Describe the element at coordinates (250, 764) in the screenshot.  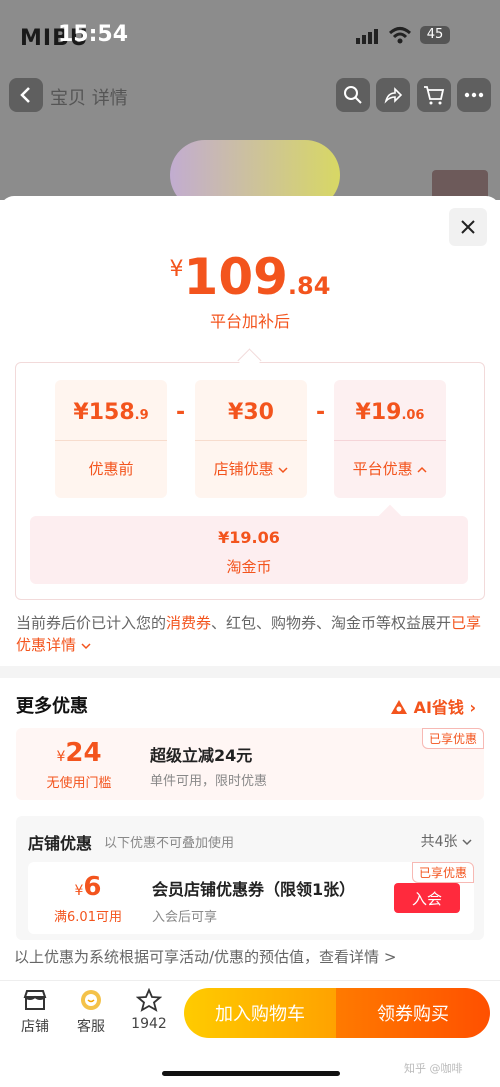
I see `promo-card: ¥24 无使用门槛 超级立减24元 单件可用，限时优惠 已享优惠` at that location.